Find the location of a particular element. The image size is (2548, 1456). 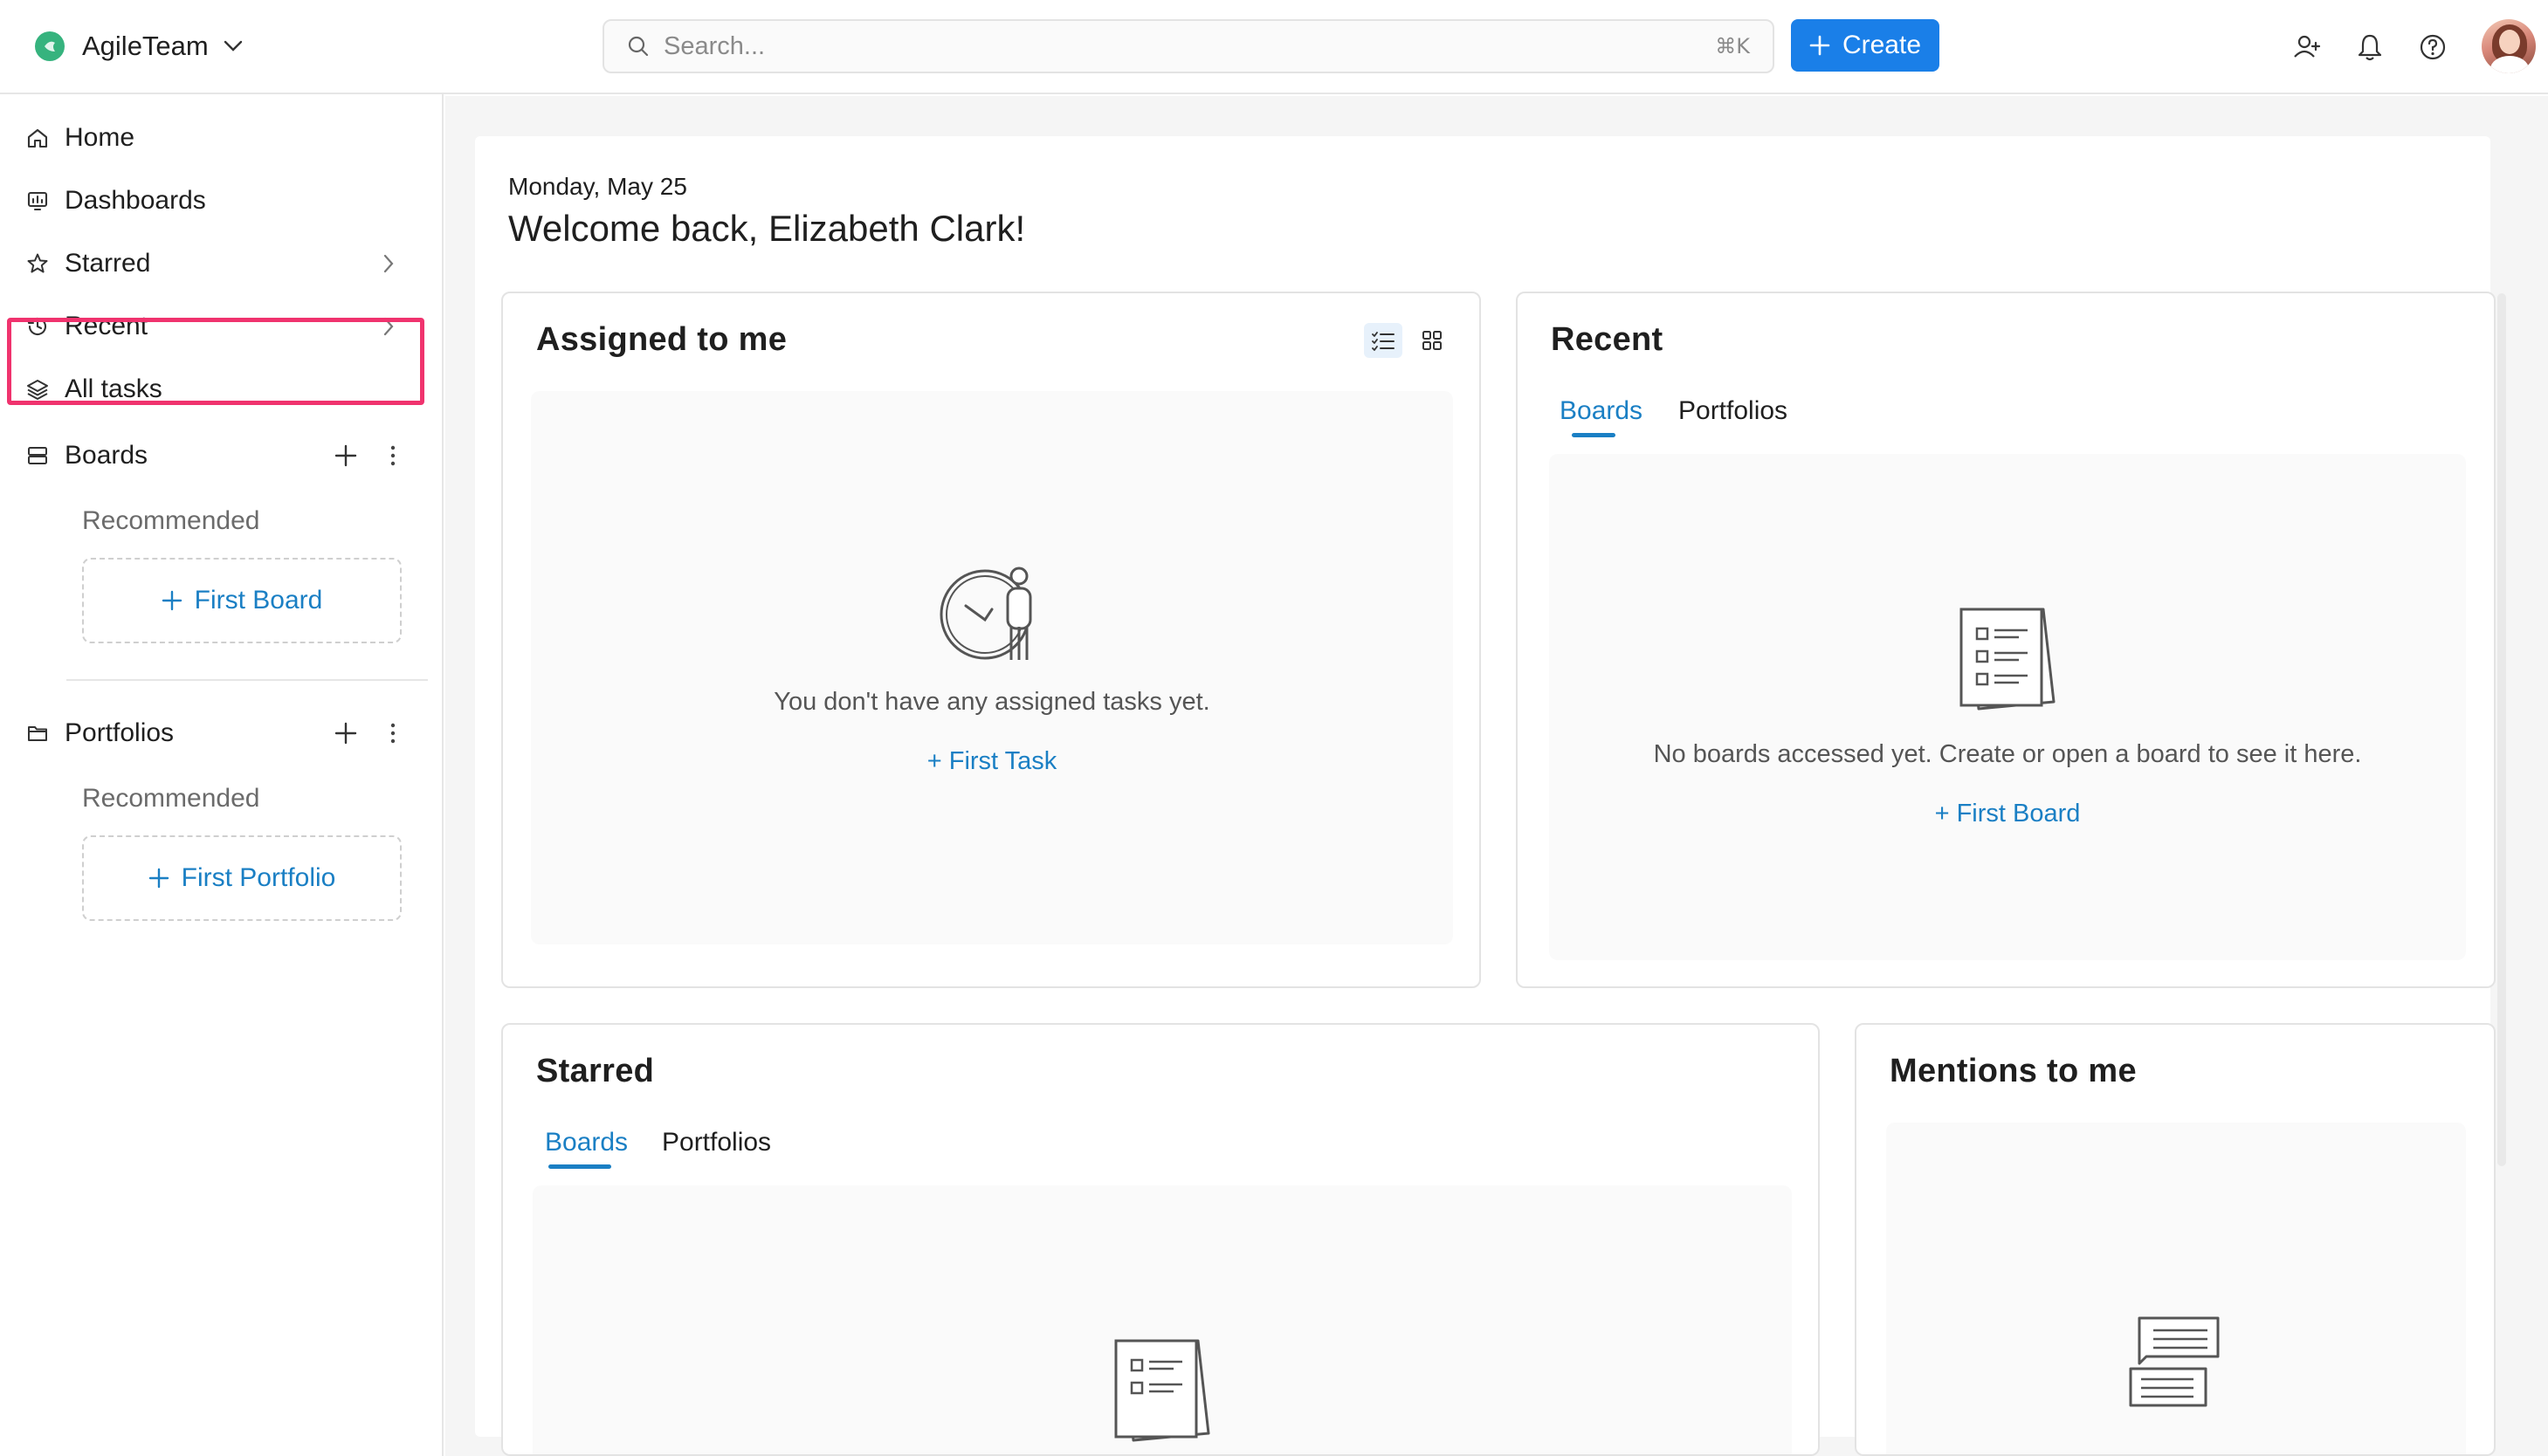

tab-recent-boards: Boards is located at coordinates (1601, 411).